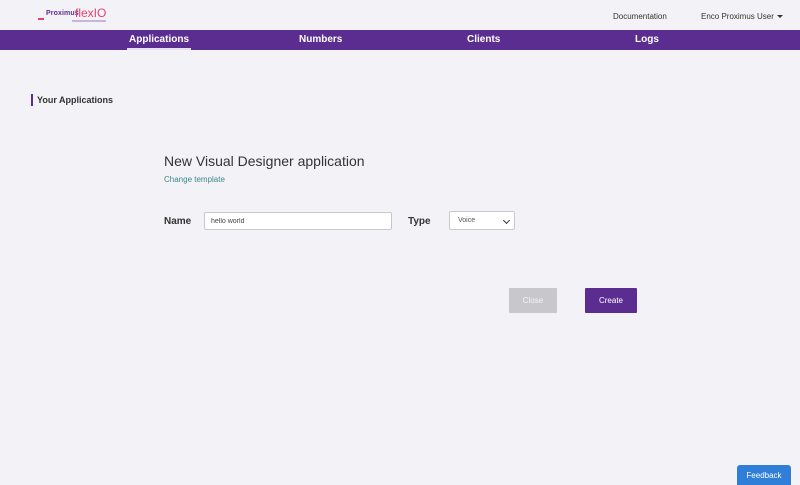  What do you see at coordinates (159, 40) in the screenshot?
I see `nav-applications: Applications` at bounding box center [159, 40].